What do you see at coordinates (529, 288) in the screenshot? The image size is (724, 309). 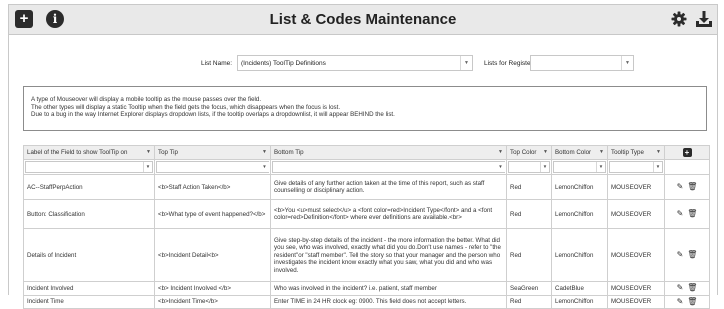 I see `cell-top-color: SeaGreen` at bounding box center [529, 288].